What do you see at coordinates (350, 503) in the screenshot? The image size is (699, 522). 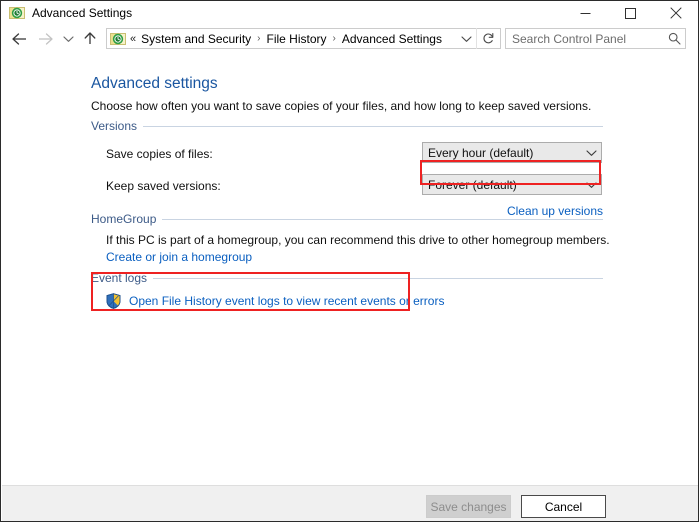 I see `footer-bar: Save changes Cancel` at bounding box center [350, 503].